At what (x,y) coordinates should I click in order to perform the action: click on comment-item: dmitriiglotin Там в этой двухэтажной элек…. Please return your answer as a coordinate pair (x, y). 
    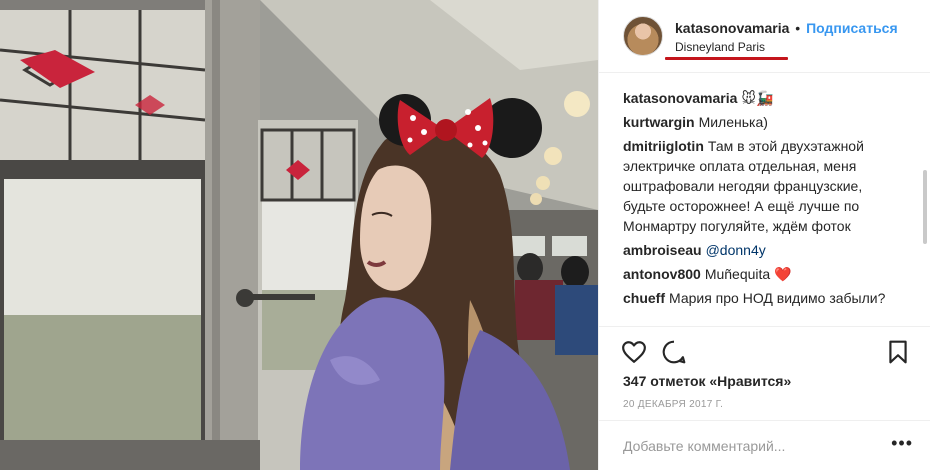
    Looking at the image, I should click on (765, 186).